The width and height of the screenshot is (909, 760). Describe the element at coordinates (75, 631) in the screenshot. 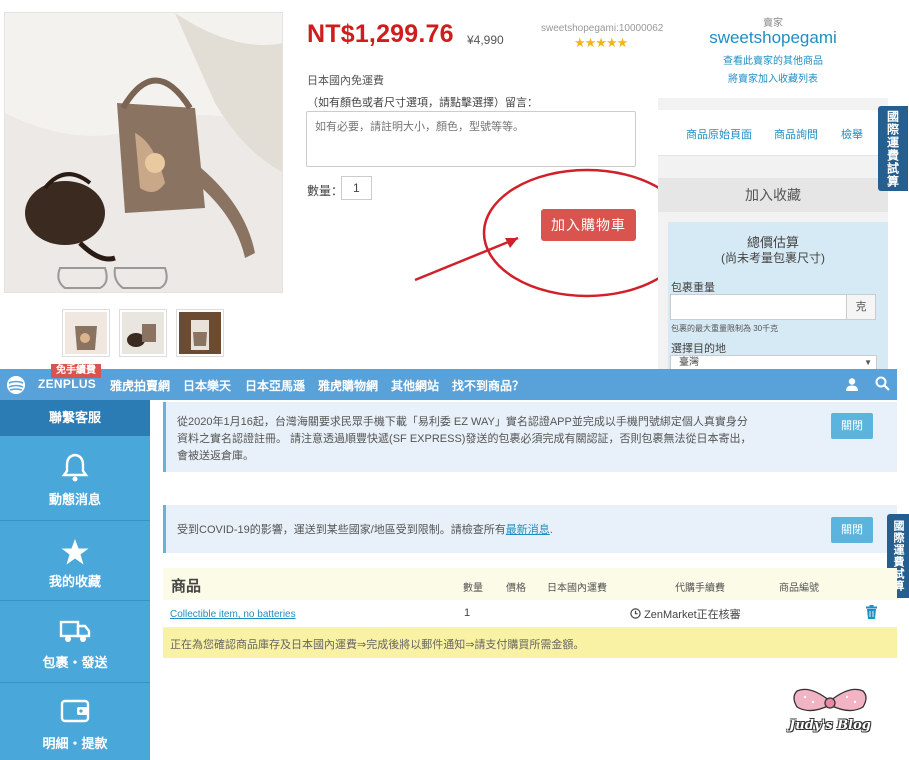

I see `truck-icon` at that location.